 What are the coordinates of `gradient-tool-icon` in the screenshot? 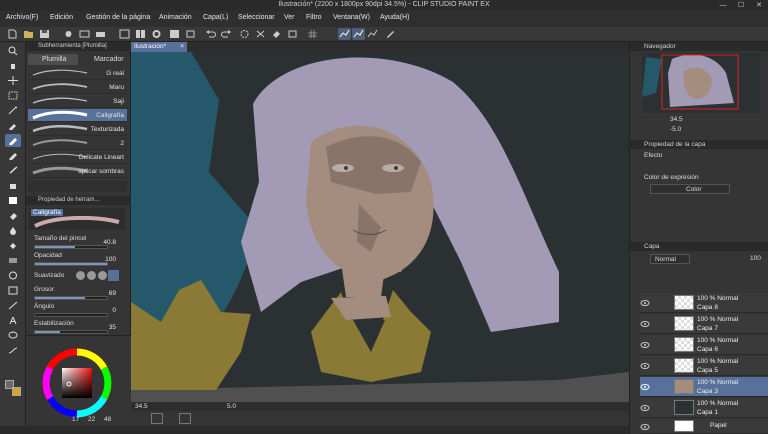 It's located at (13, 260).